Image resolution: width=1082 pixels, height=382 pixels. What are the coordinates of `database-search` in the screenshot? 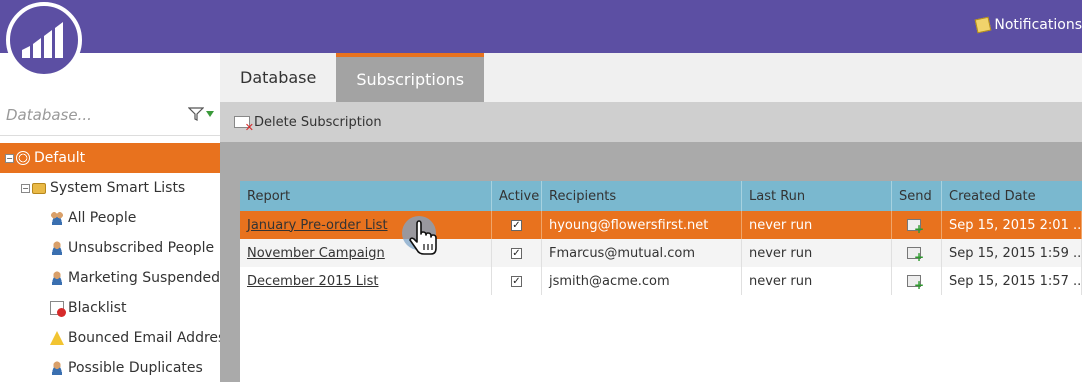 It's located at (110, 117).